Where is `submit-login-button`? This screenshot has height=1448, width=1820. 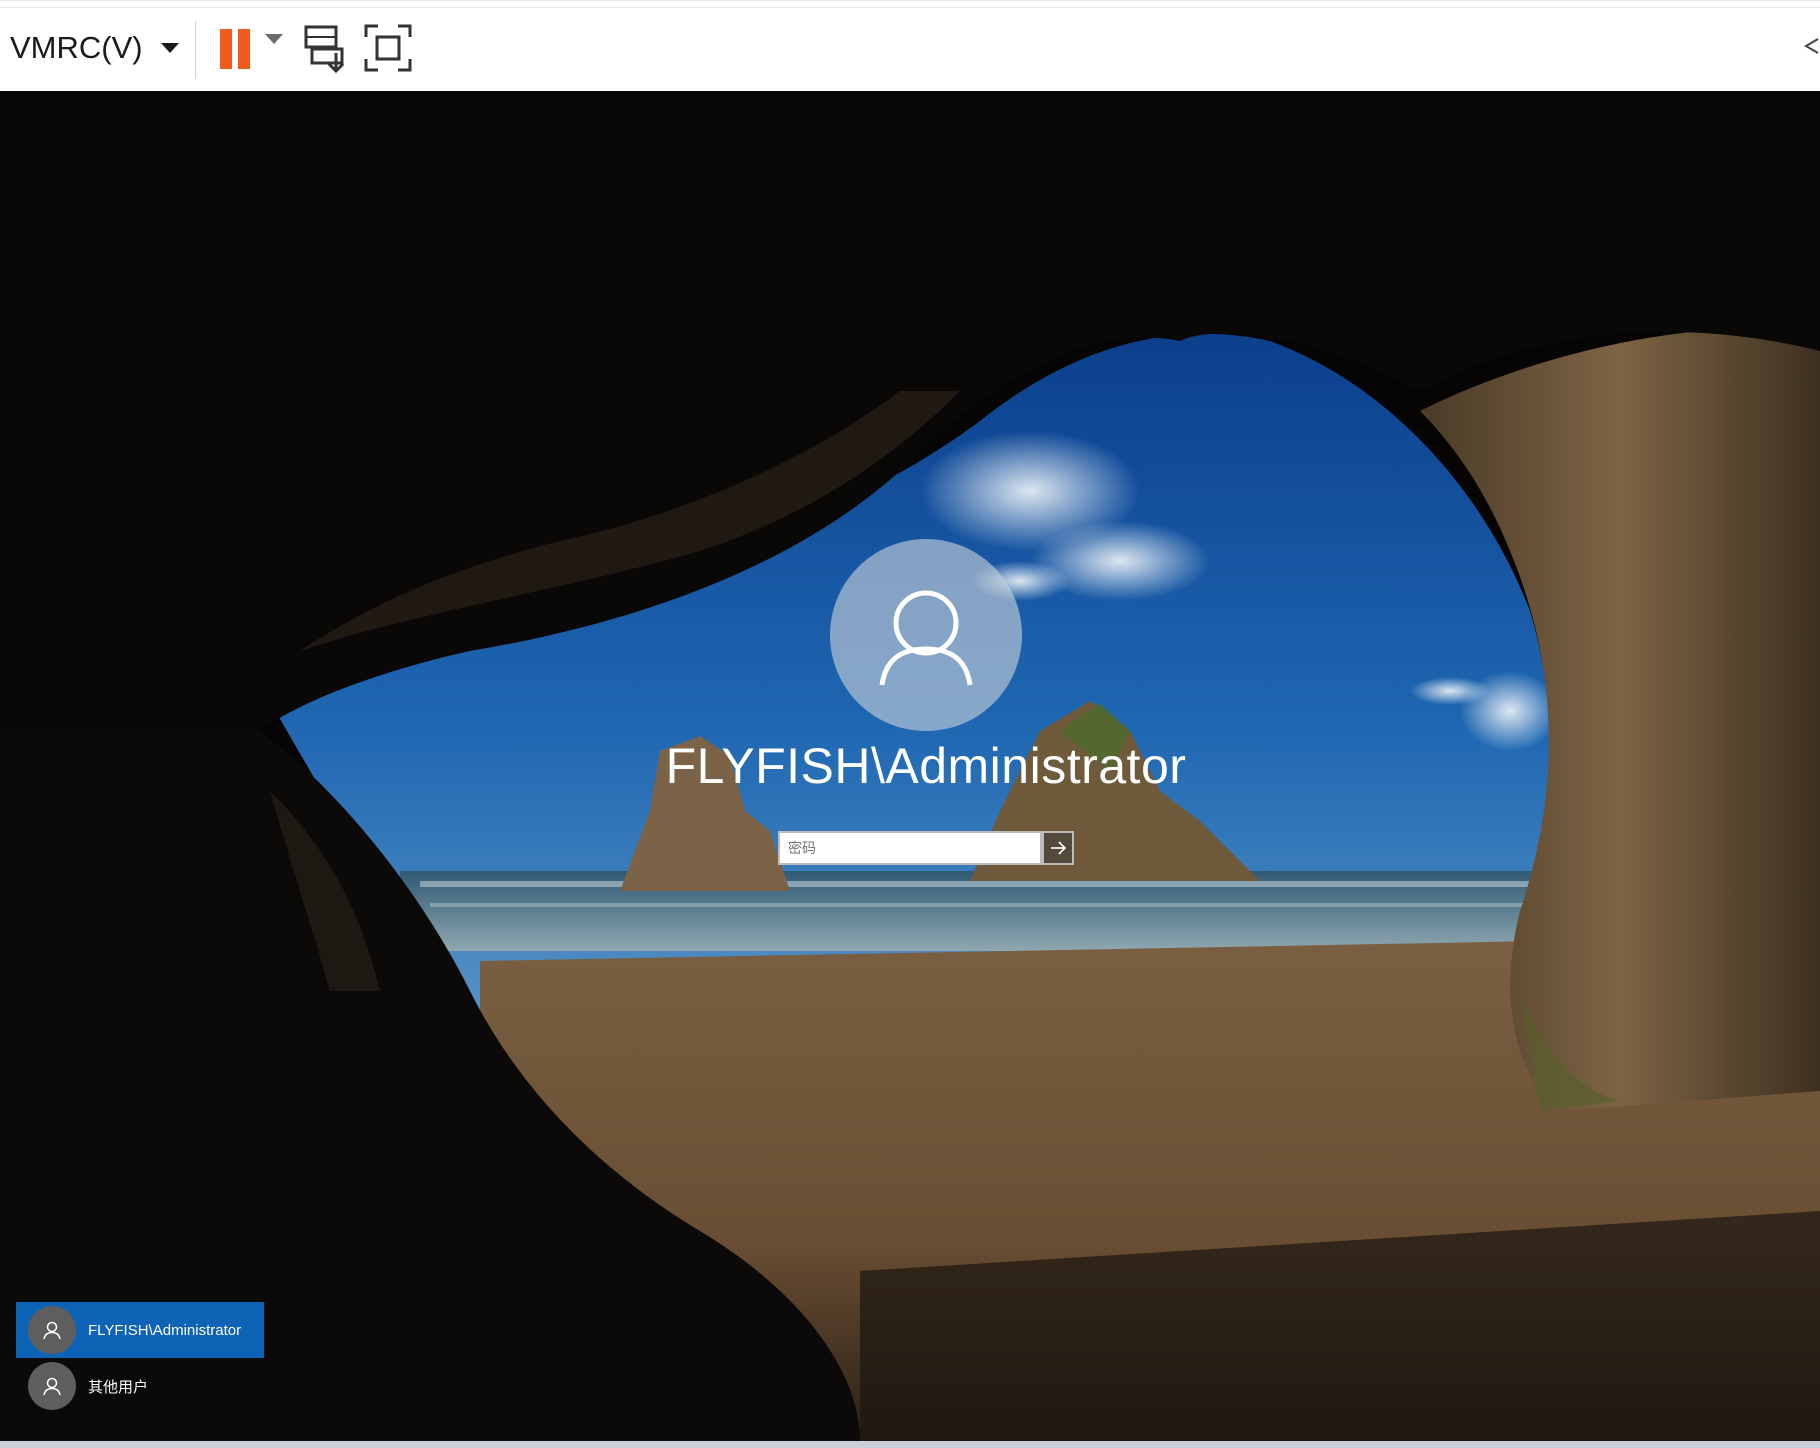
submit-login-button is located at coordinates (1058, 848).